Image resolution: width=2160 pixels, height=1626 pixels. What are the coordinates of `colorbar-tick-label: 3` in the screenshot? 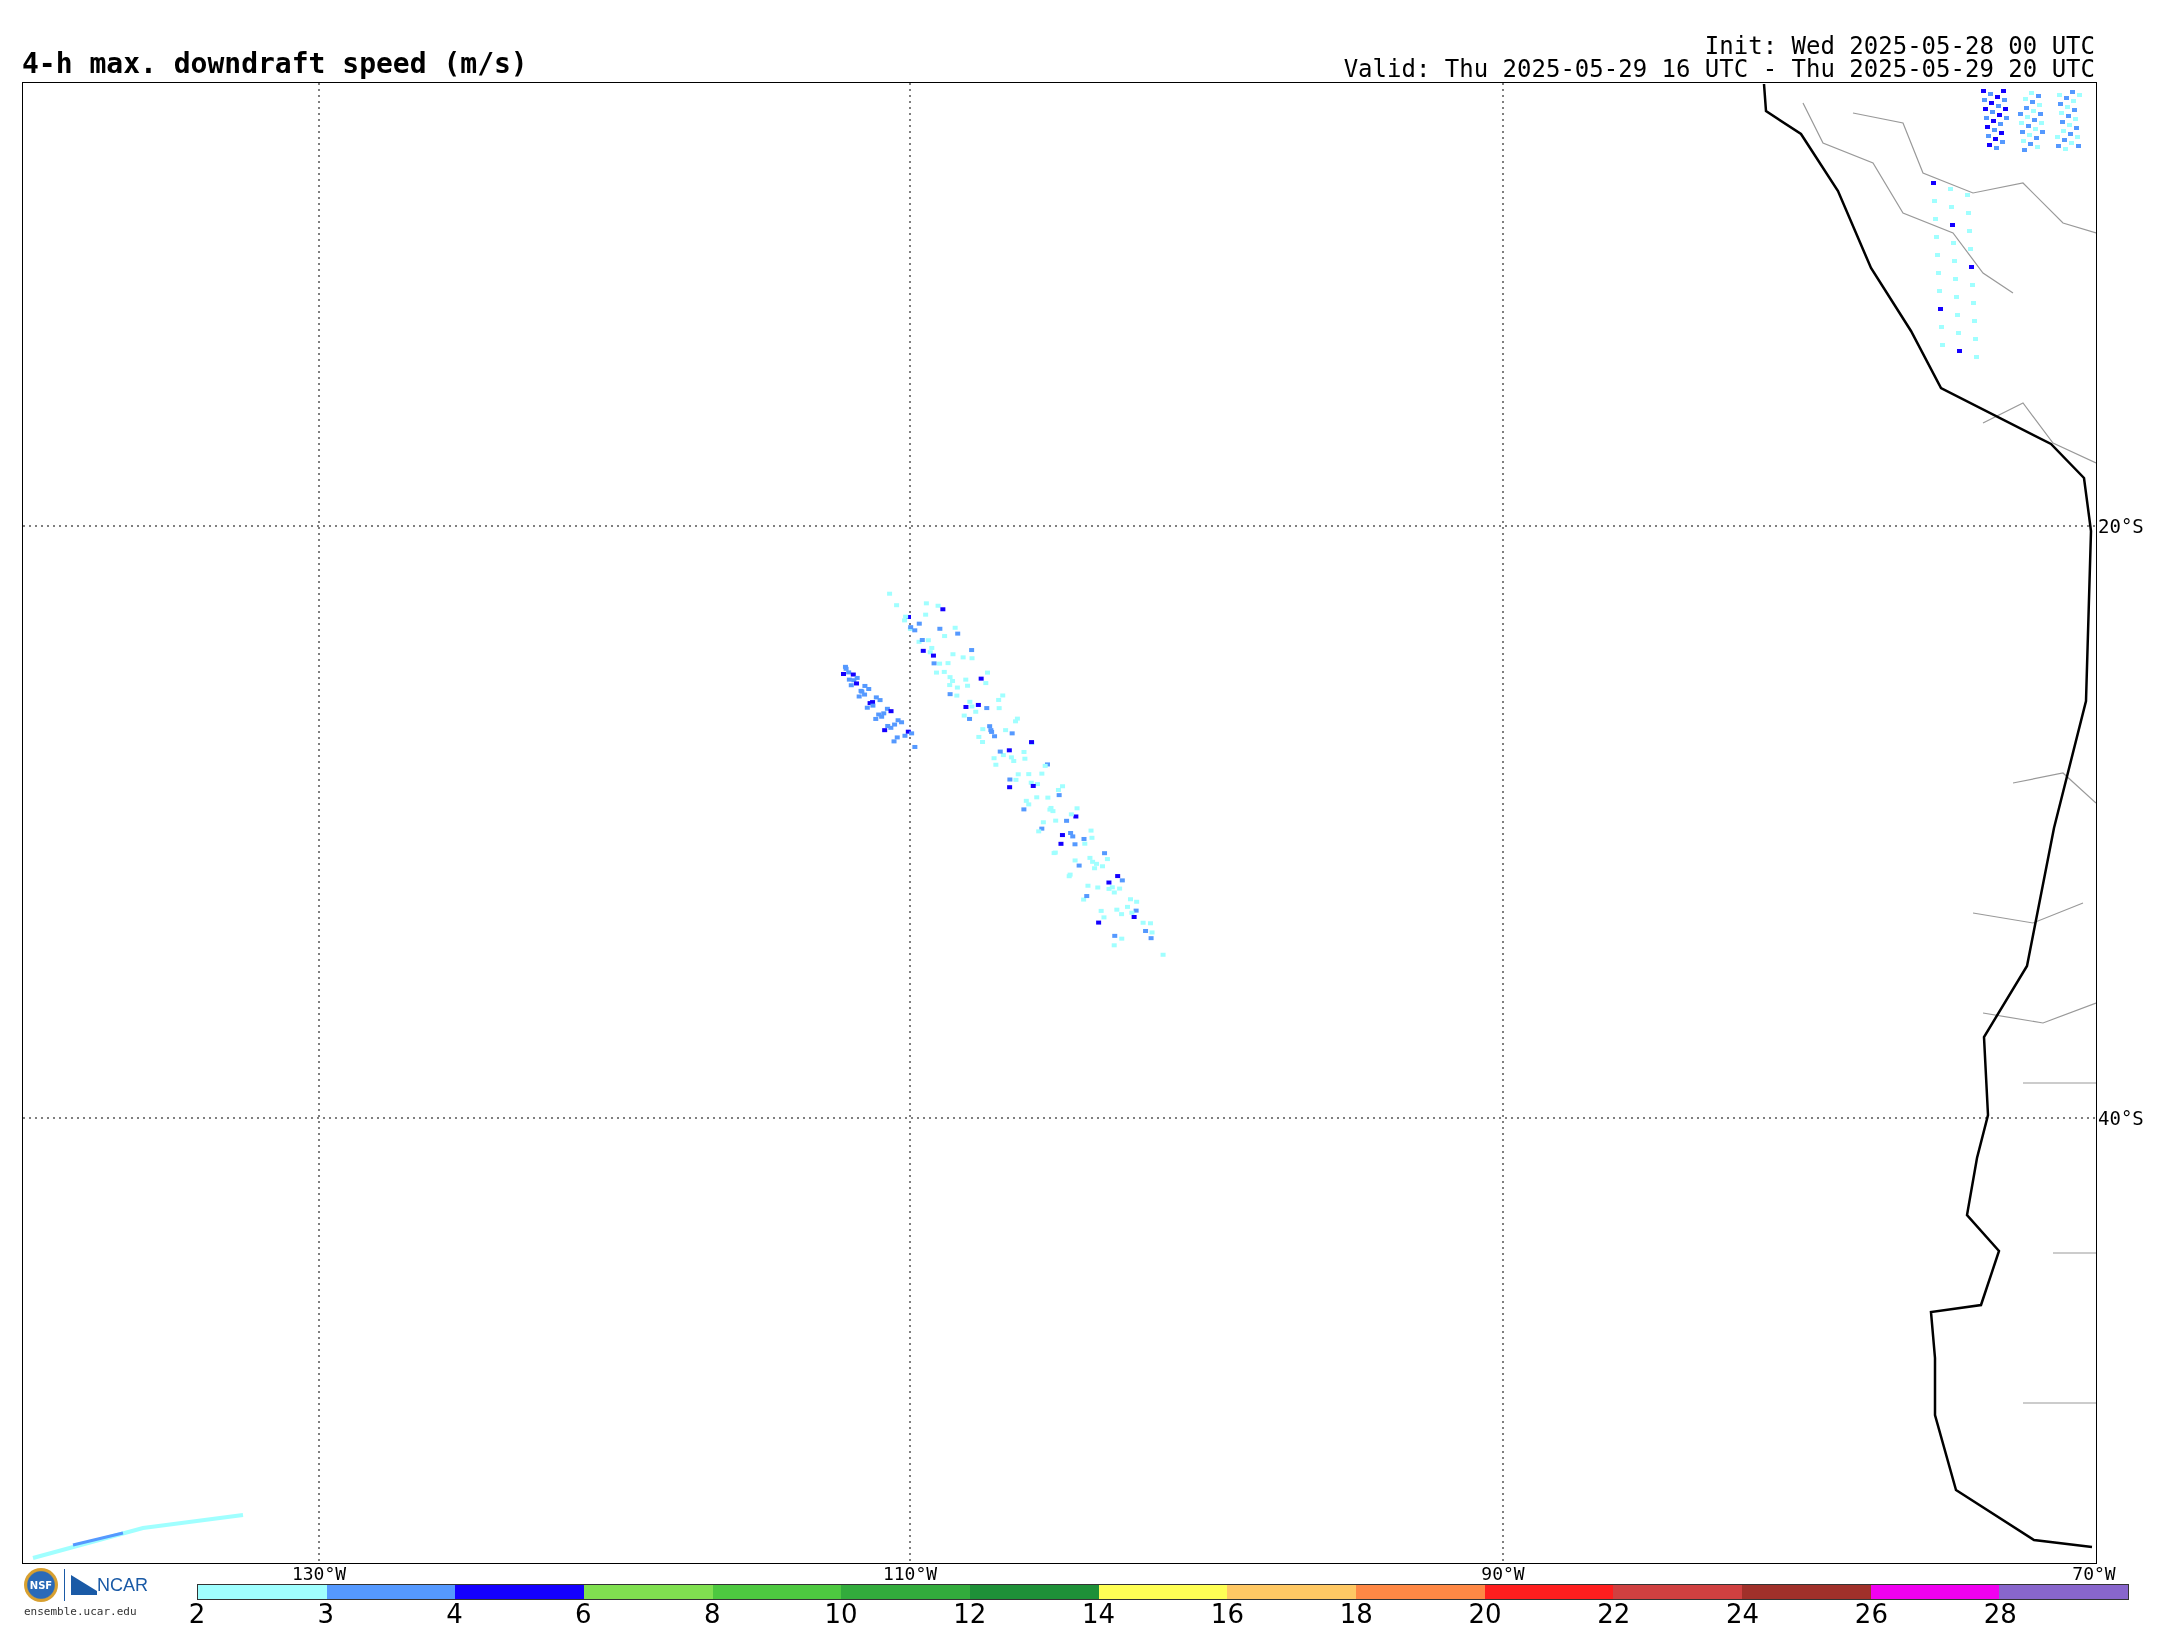 It's located at (326, 1613).